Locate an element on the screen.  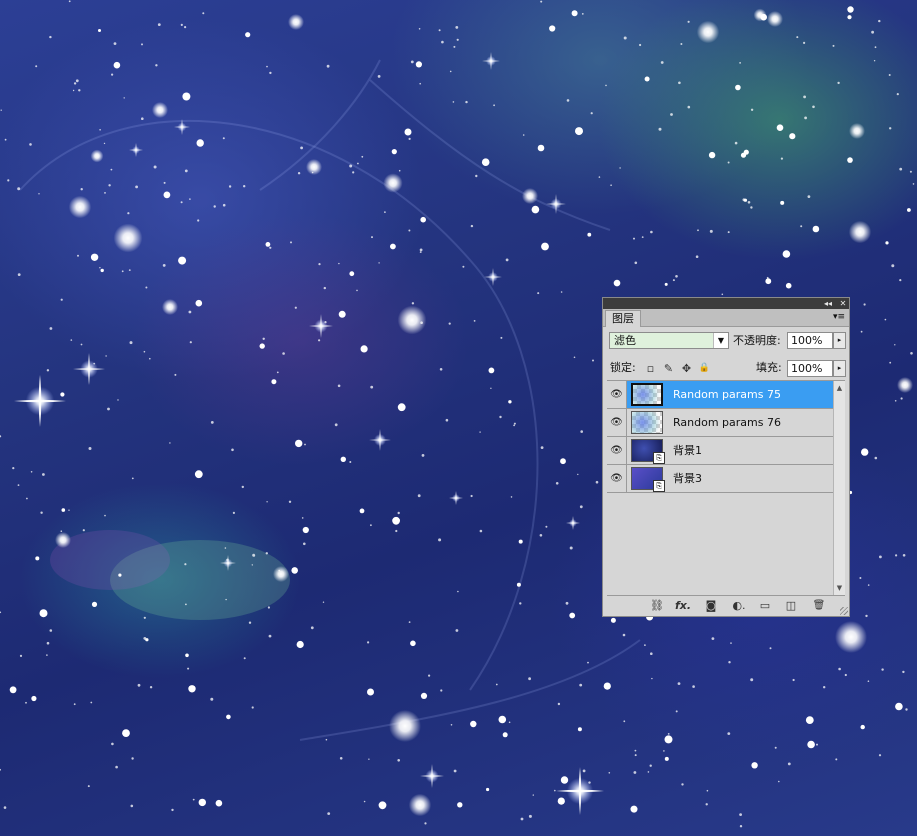
scroll-down-icon: ▼ is located at coordinates (839, 588).